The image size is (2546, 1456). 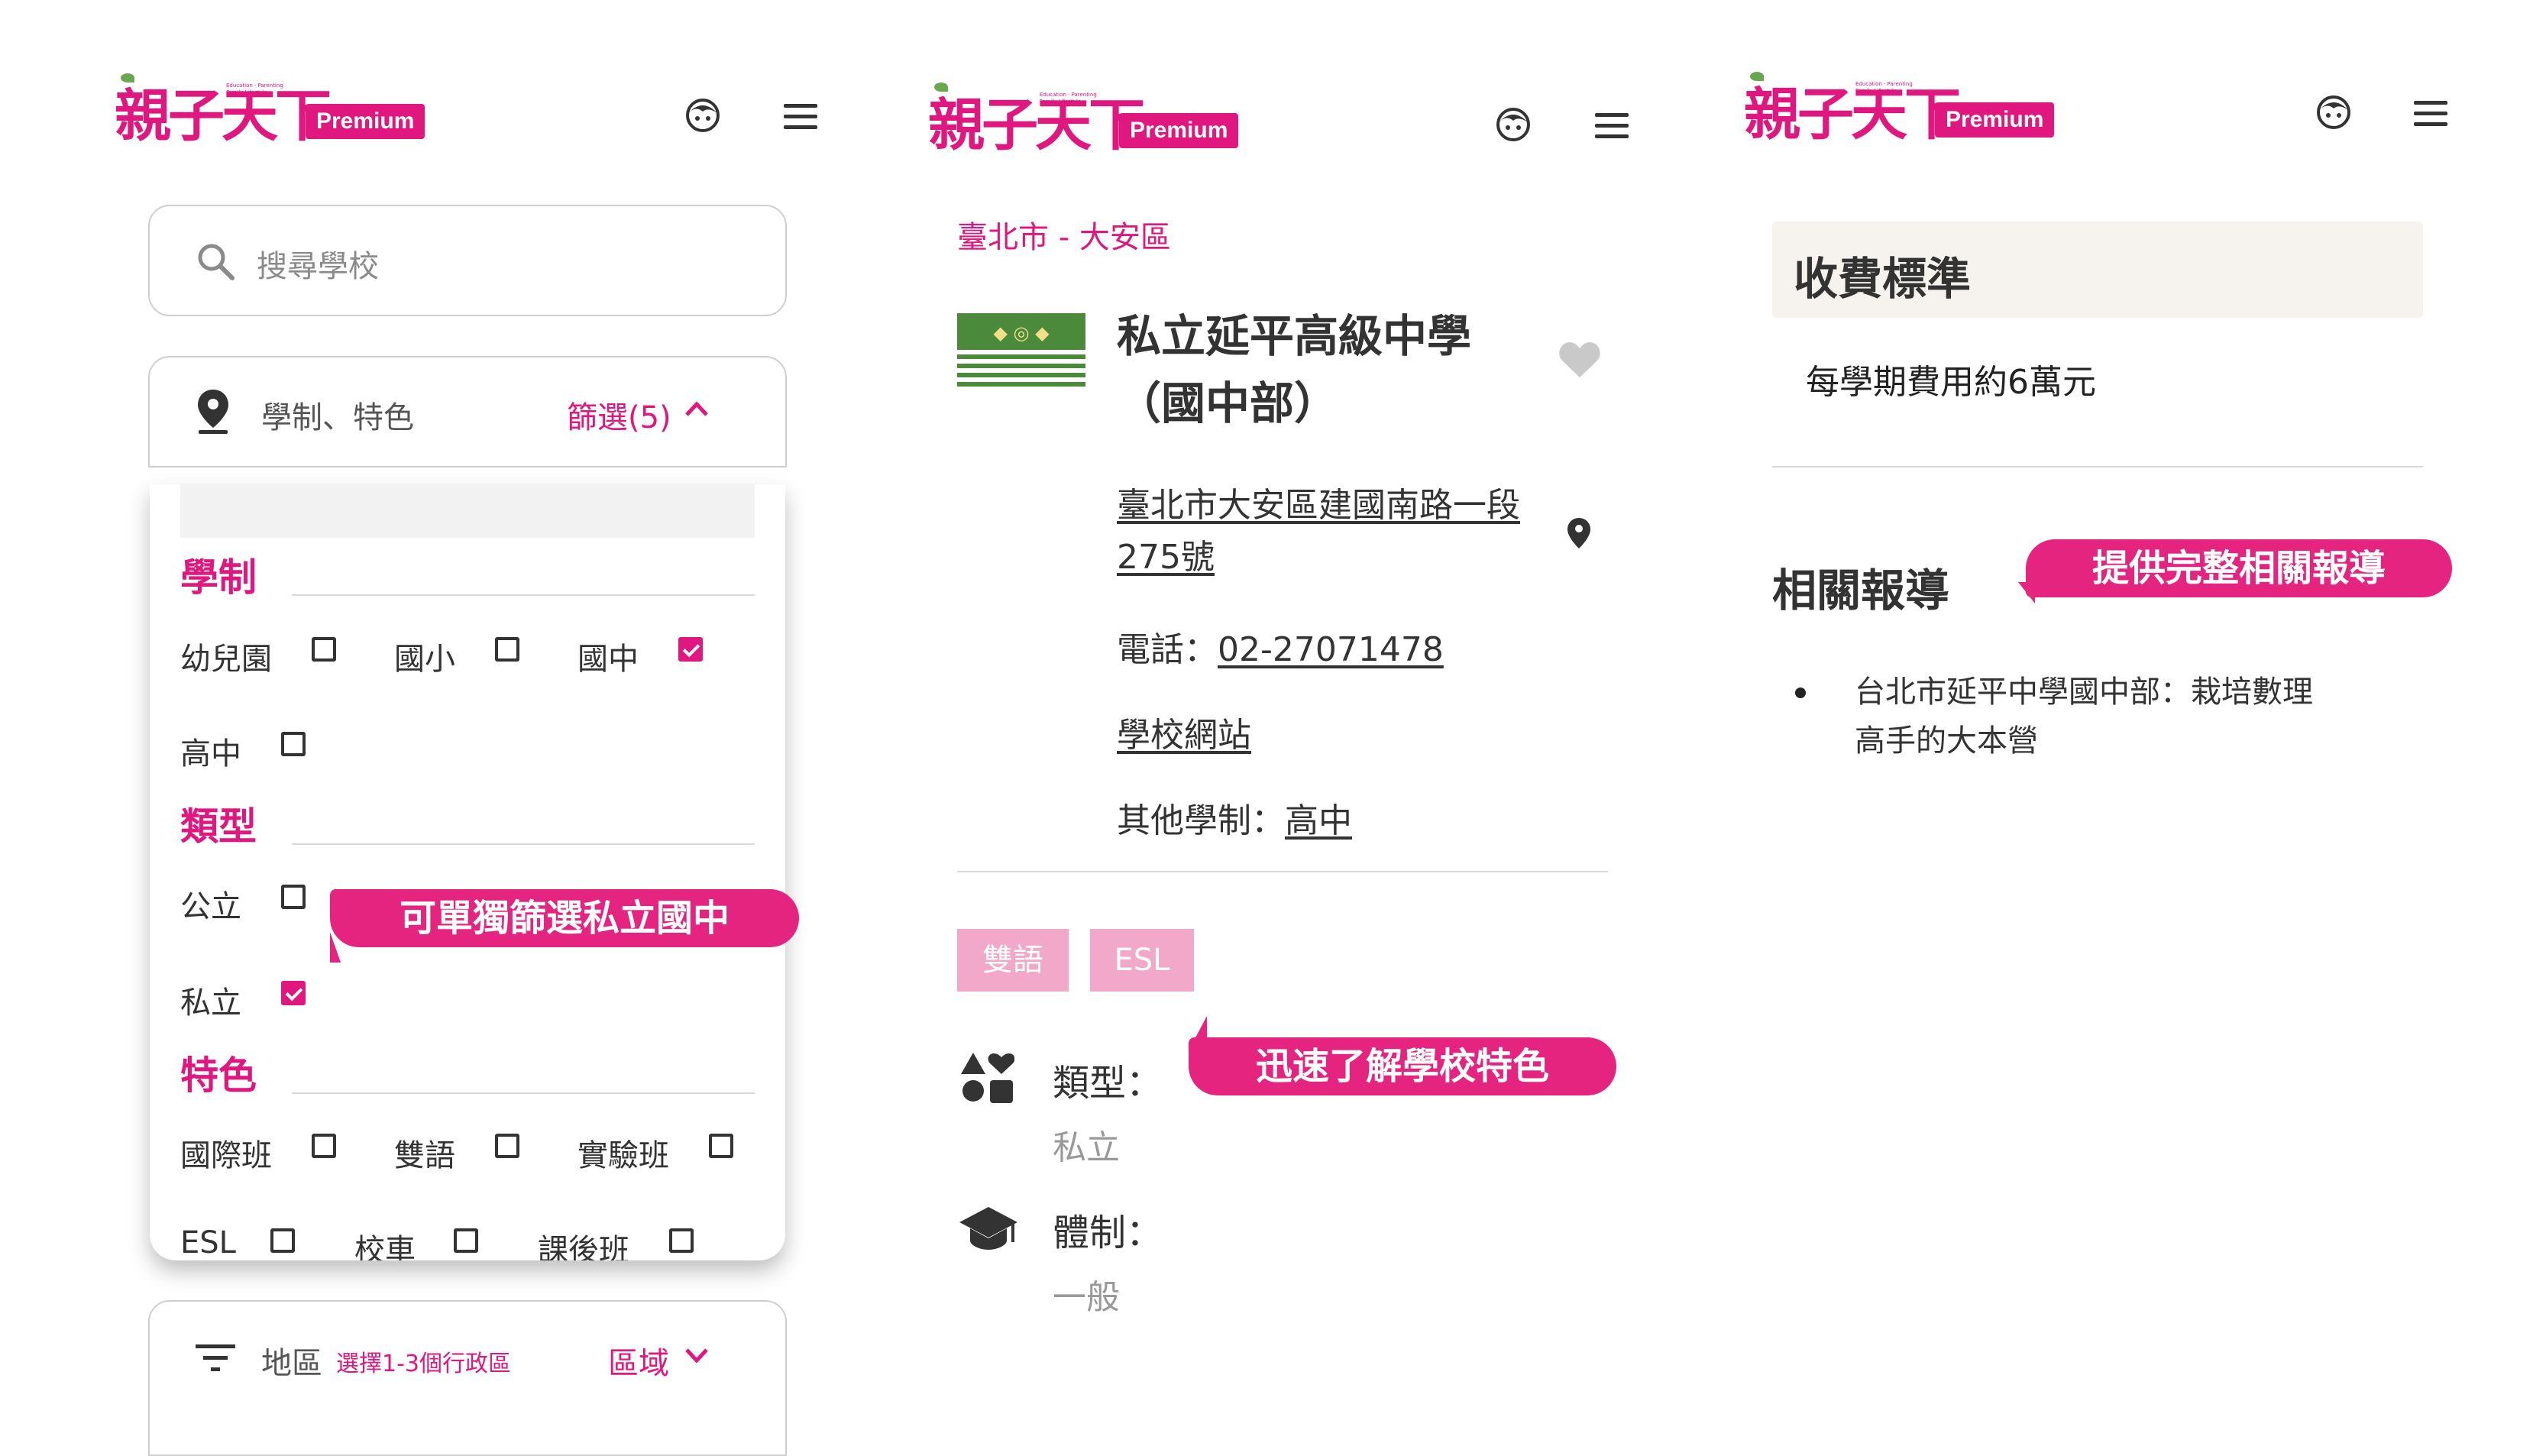 What do you see at coordinates (211, 754) in the screenshot?
I see `option-label: 高中` at bounding box center [211, 754].